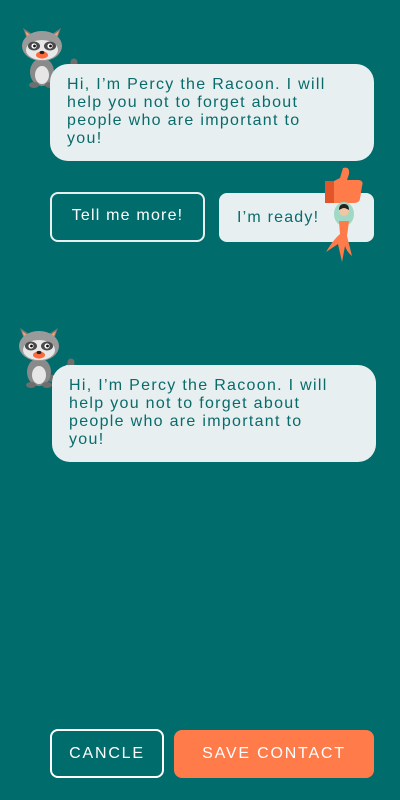 The height and width of the screenshot is (800, 400). What do you see at coordinates (274, 754) in the screenshot?
I see `save-contact-button: SAVE CONTACT` at bounding box center [274, 754].